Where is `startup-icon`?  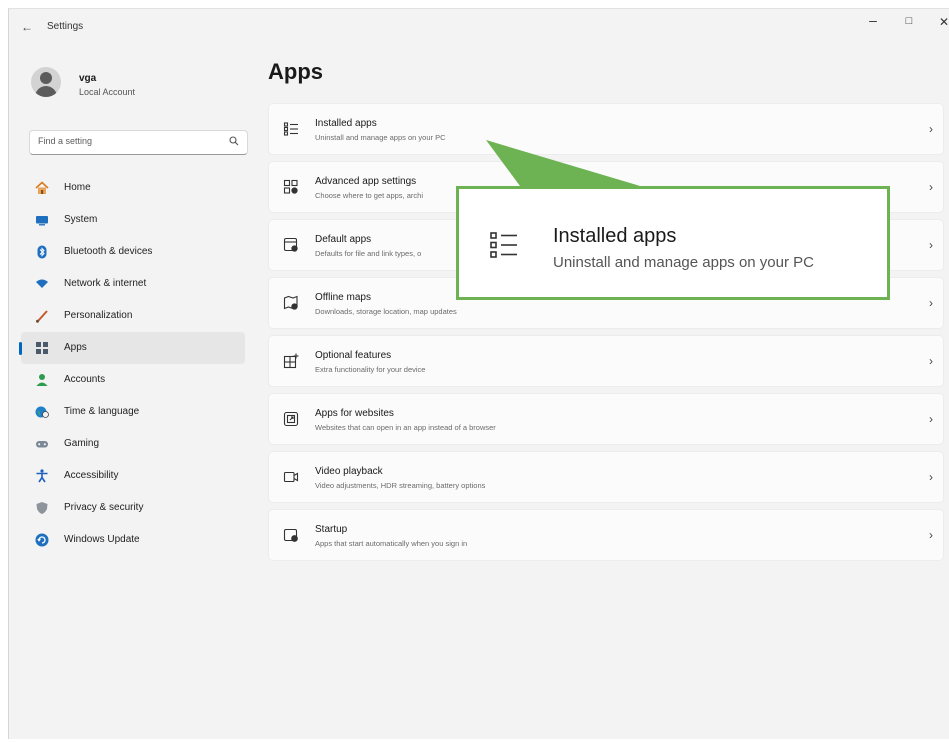
startup-icon is located at coordinates (291, 535).